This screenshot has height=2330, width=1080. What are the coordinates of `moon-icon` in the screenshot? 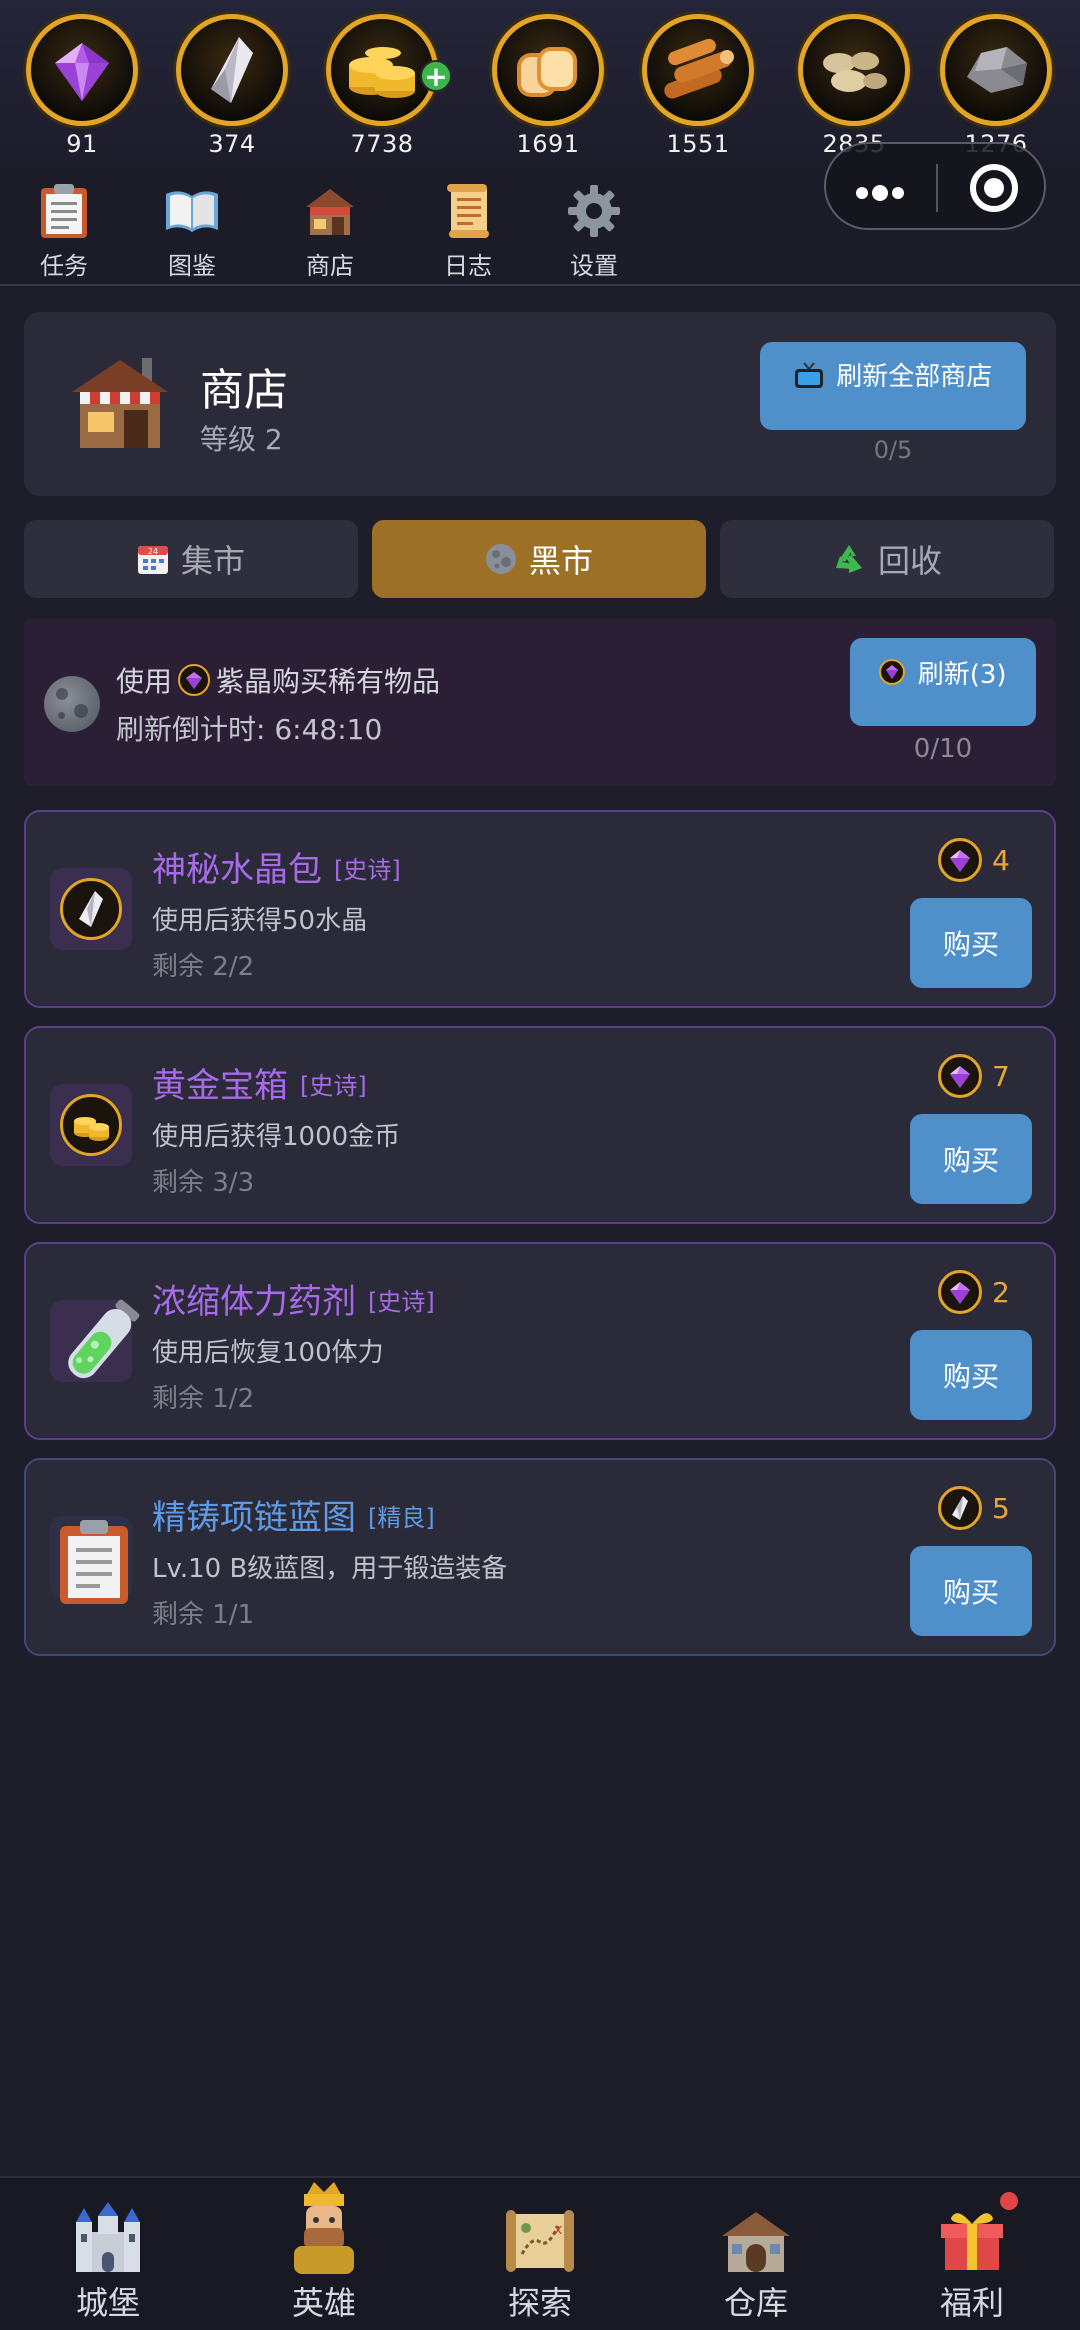 It's located at (72, 704).